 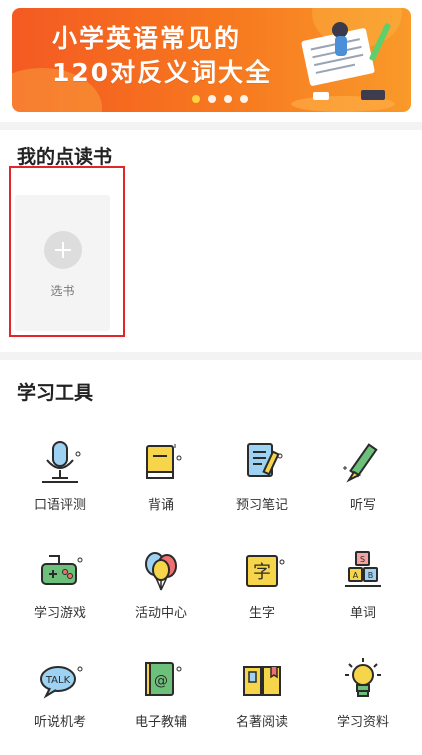 What do you see at coordinates (160, 613) in the screenshot?
I see `tool-label: 活动中心` at bounding box center [160, 613].